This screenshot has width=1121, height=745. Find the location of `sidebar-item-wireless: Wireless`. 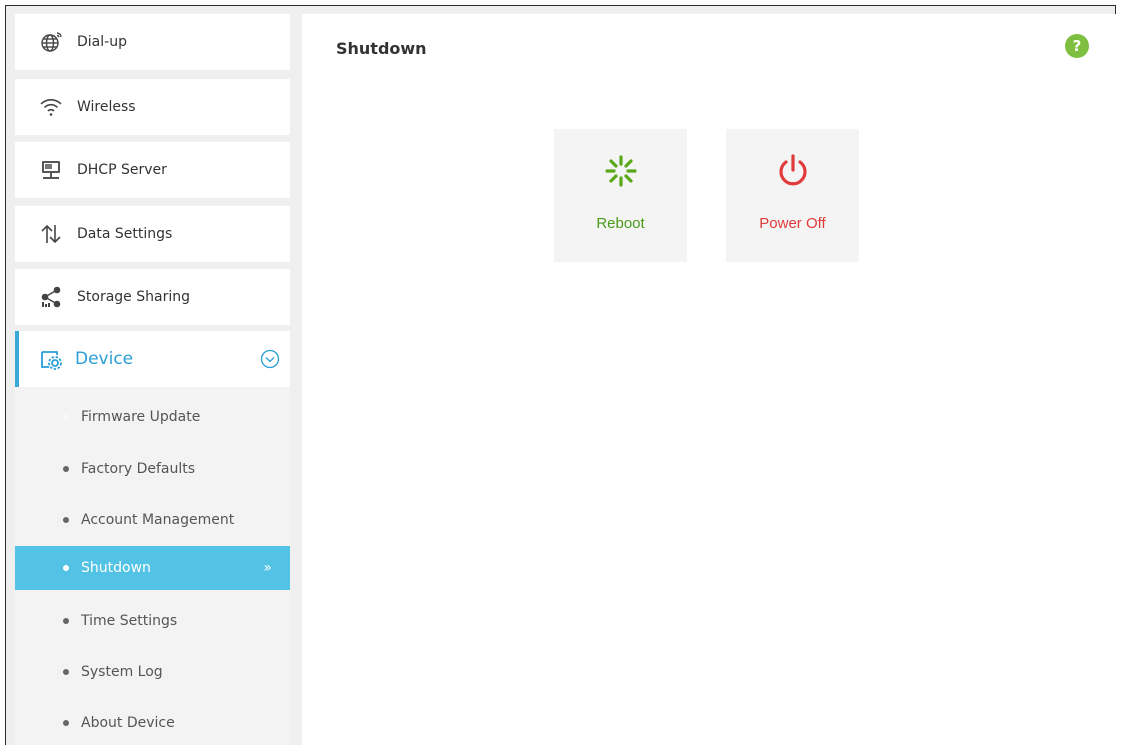

sidebar-item-wireless: Wireless is located at coordinates (152, 107).